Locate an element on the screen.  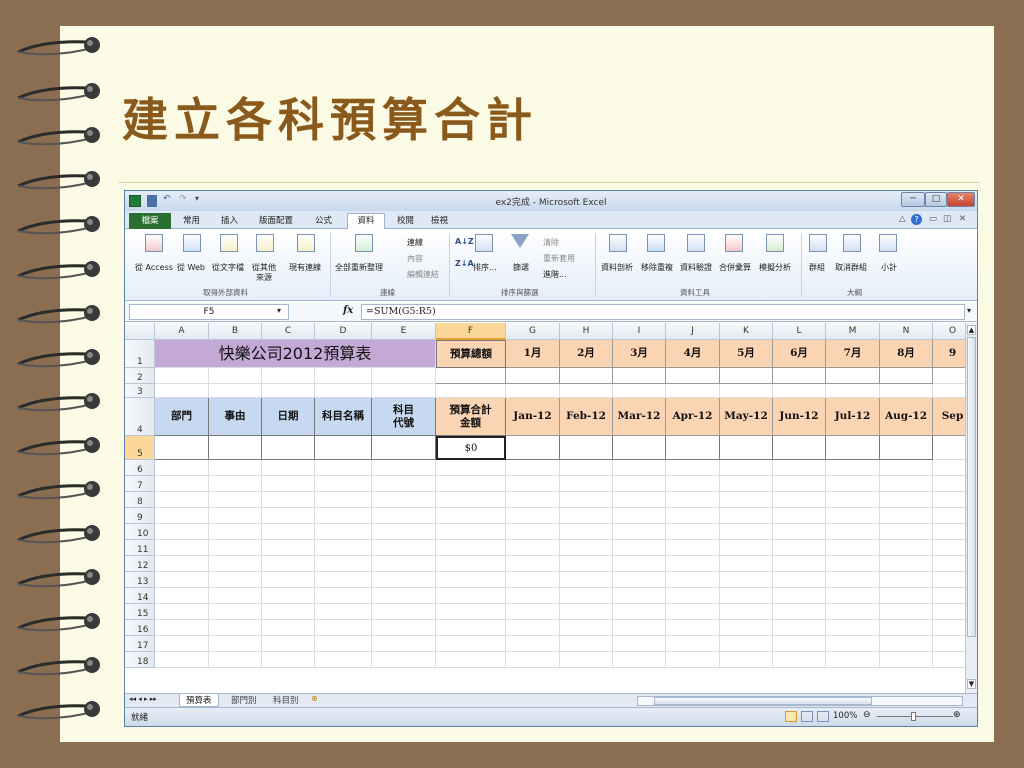
tab-review: 校閱 is located at coordinates (405, 220).